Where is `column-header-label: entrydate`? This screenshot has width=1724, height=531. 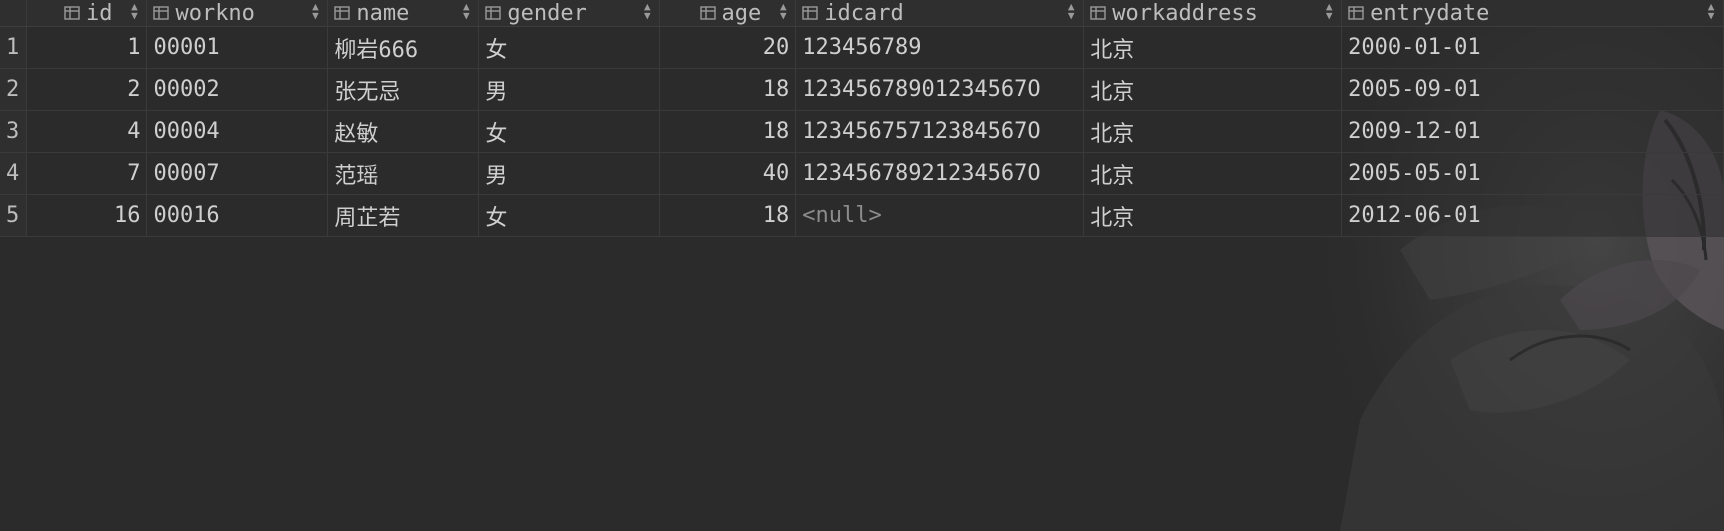 column-header-label: entrydate is located at coordinates (1430, 13).